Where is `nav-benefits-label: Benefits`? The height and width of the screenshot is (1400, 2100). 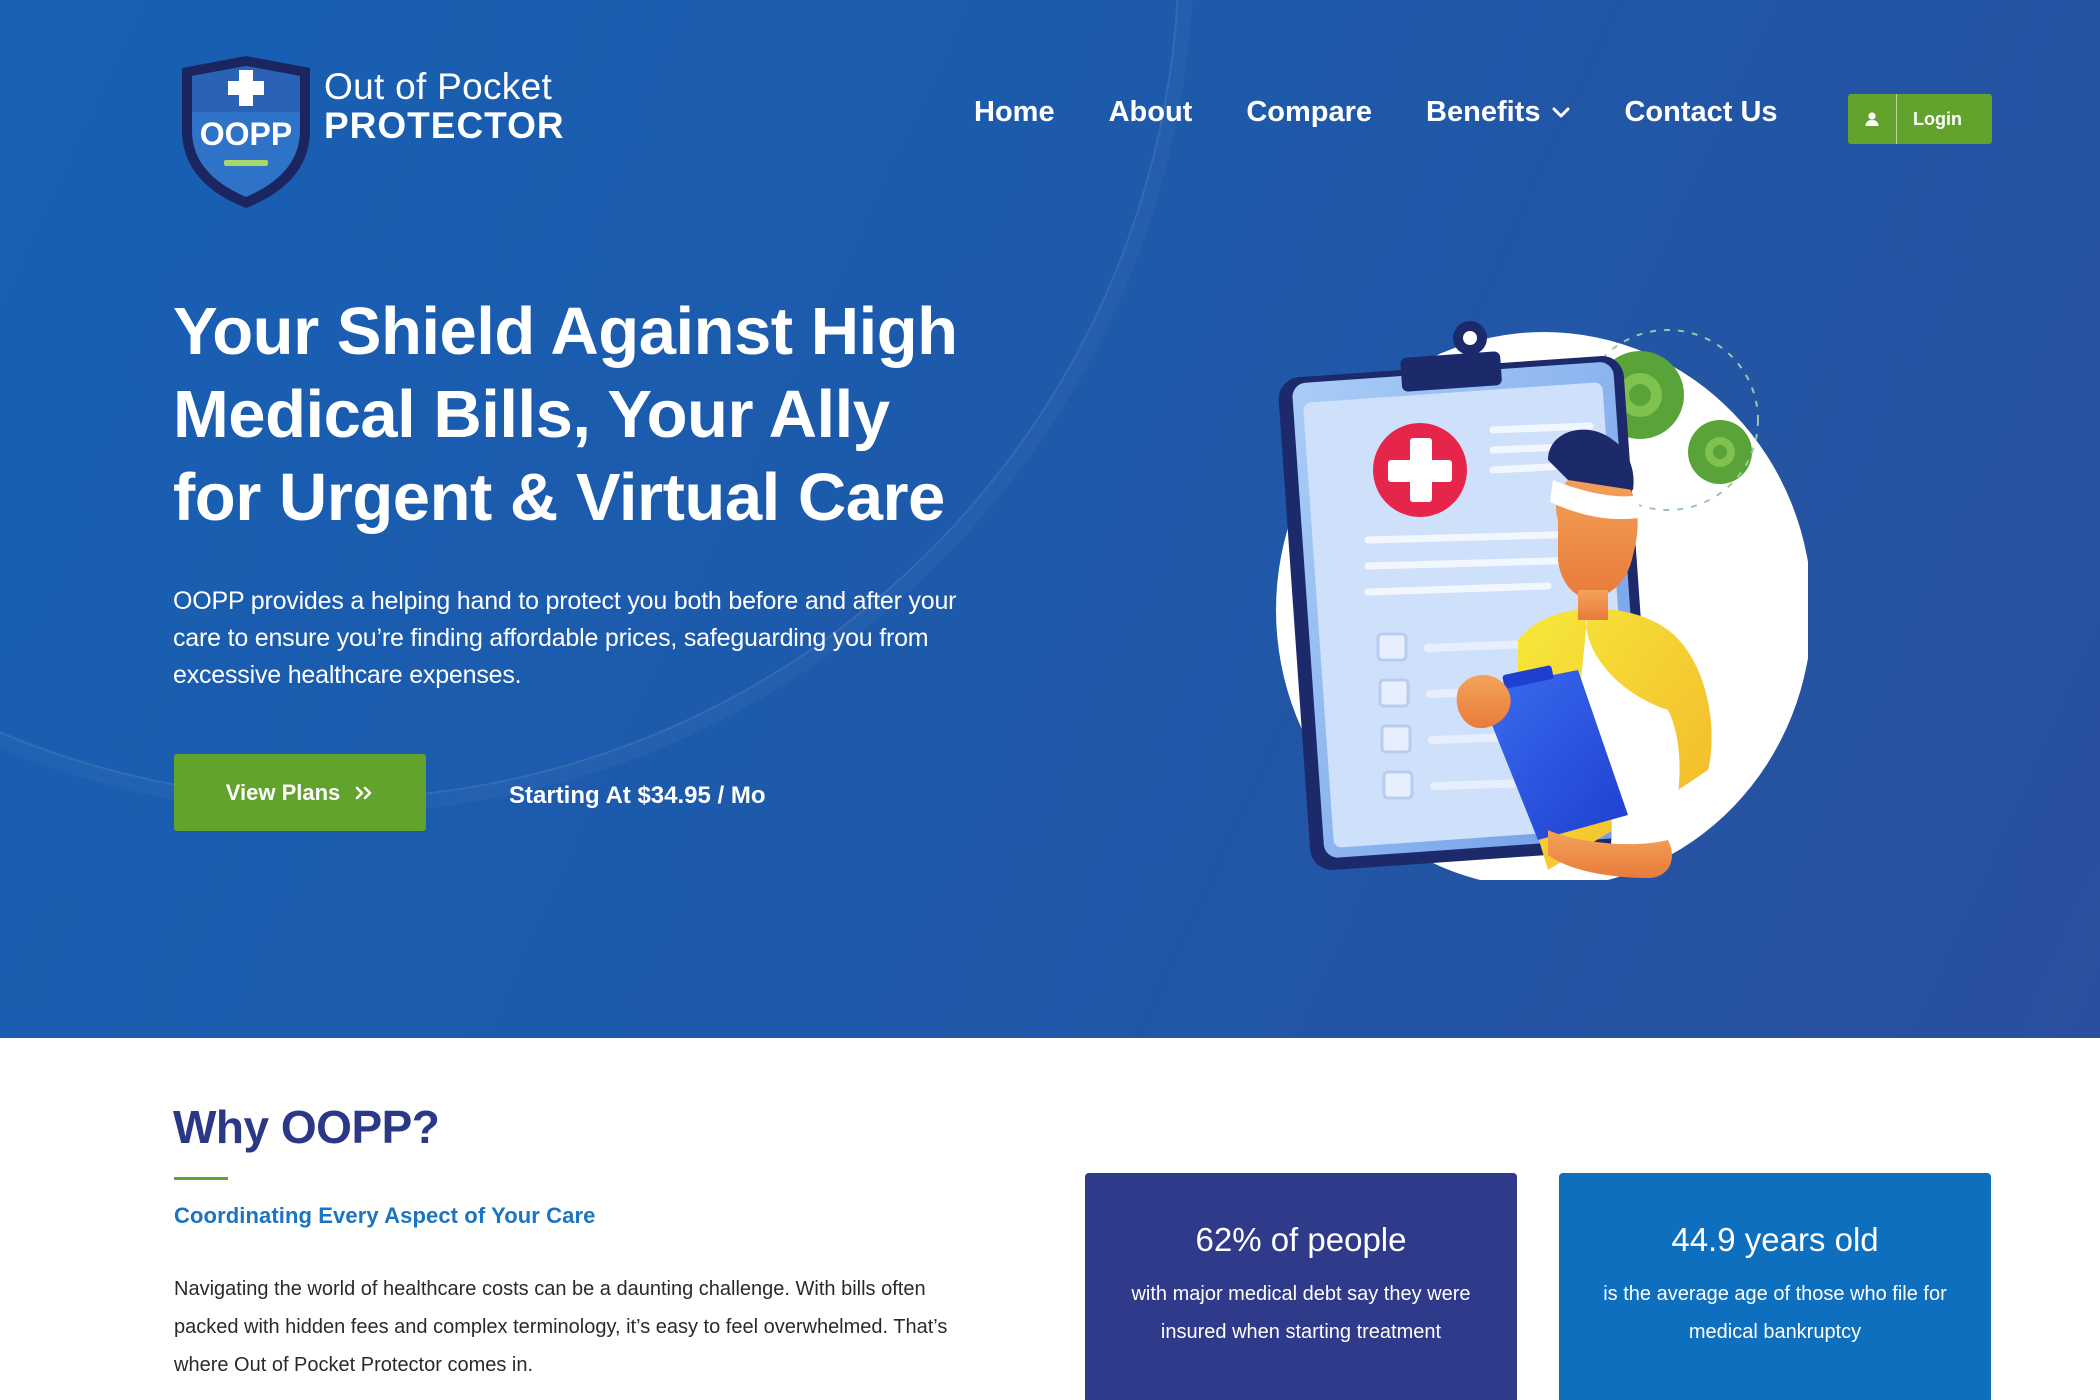
nav-benefits-label: Benefits is located at coordinates (1483, 112).